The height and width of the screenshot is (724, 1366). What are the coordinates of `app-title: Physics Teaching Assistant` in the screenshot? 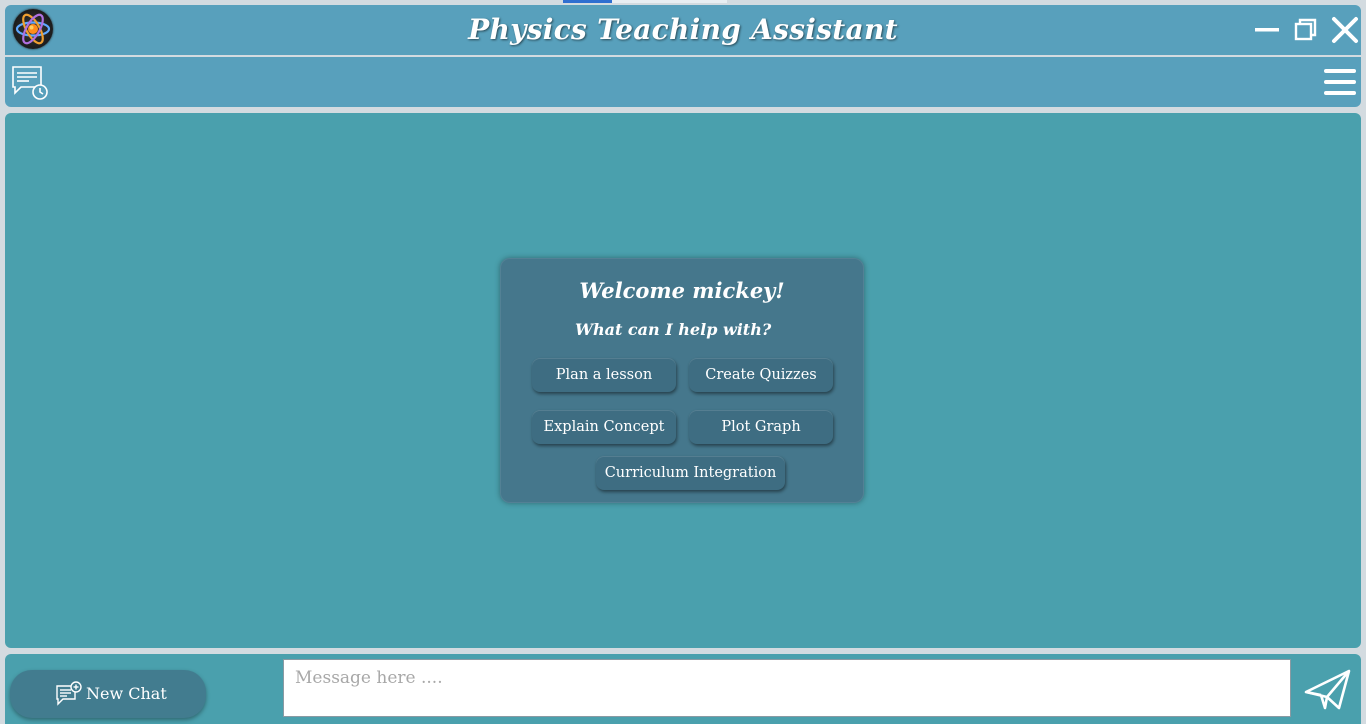 It's located at (683, 29).